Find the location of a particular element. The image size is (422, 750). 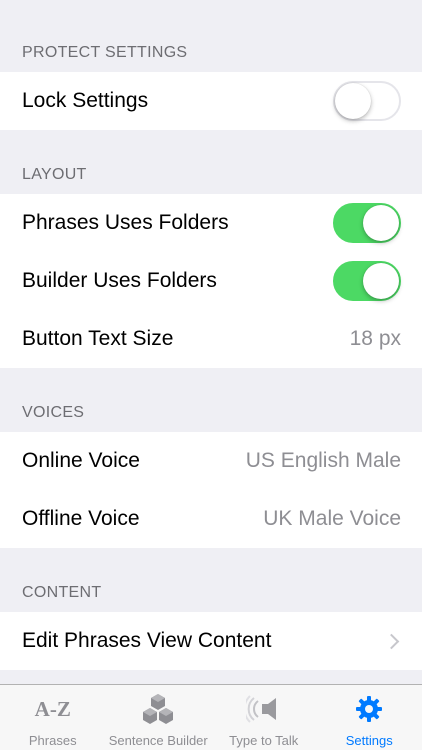

content-group: Edit Phrases View Content is located at coordinates (211, 641).